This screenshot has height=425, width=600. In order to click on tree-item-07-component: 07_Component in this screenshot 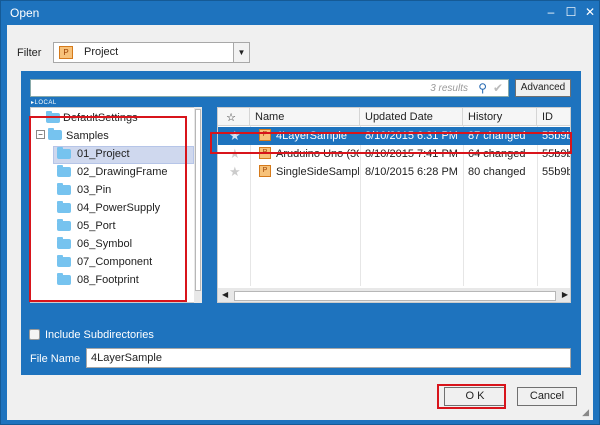, I will do `click(123, 264)`.